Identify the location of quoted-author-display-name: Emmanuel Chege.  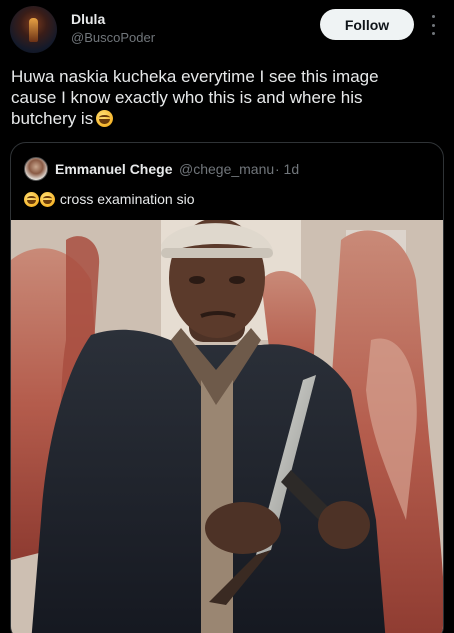
(113, 169).